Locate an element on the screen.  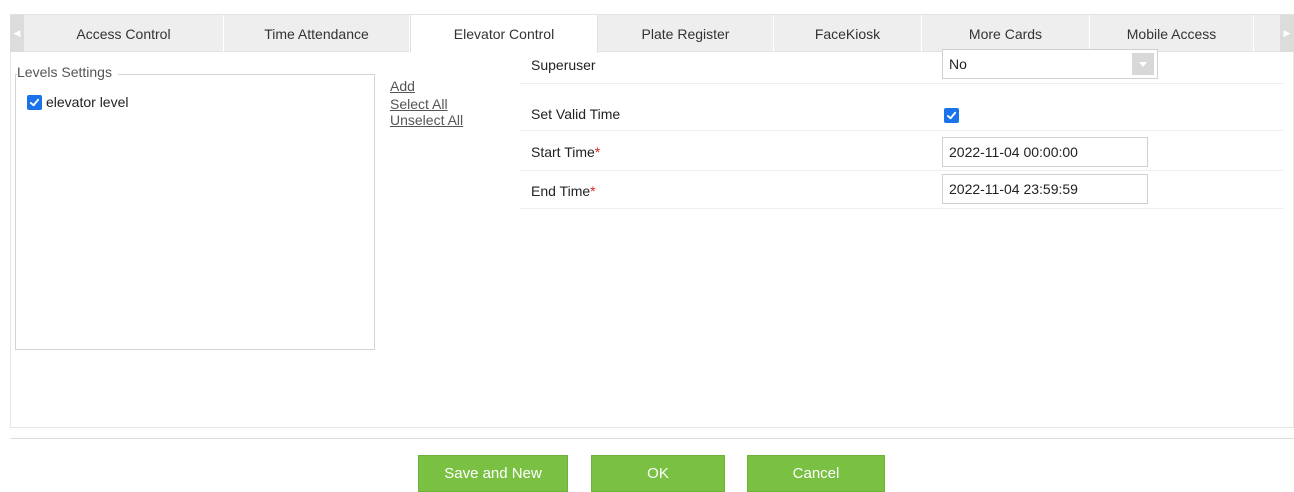
end-time-input: 2022-11-04 23:59:59 is located at coordinates (1045, 189).